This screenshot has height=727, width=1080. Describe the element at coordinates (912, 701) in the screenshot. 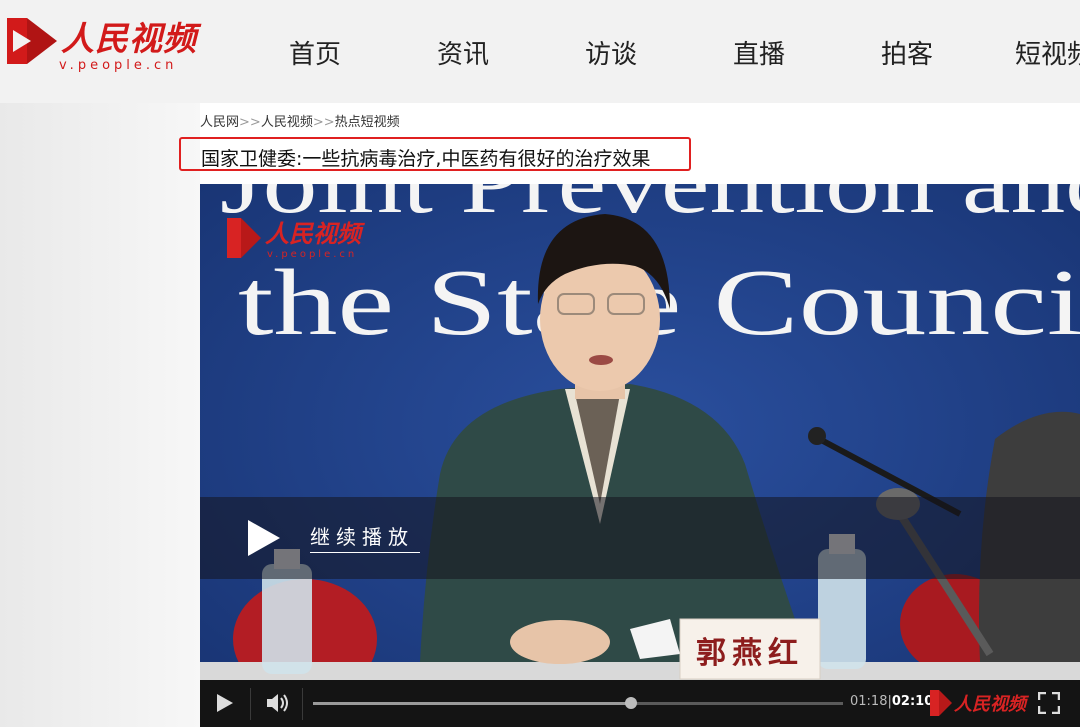

I see `total-time: 02:10` at that location.